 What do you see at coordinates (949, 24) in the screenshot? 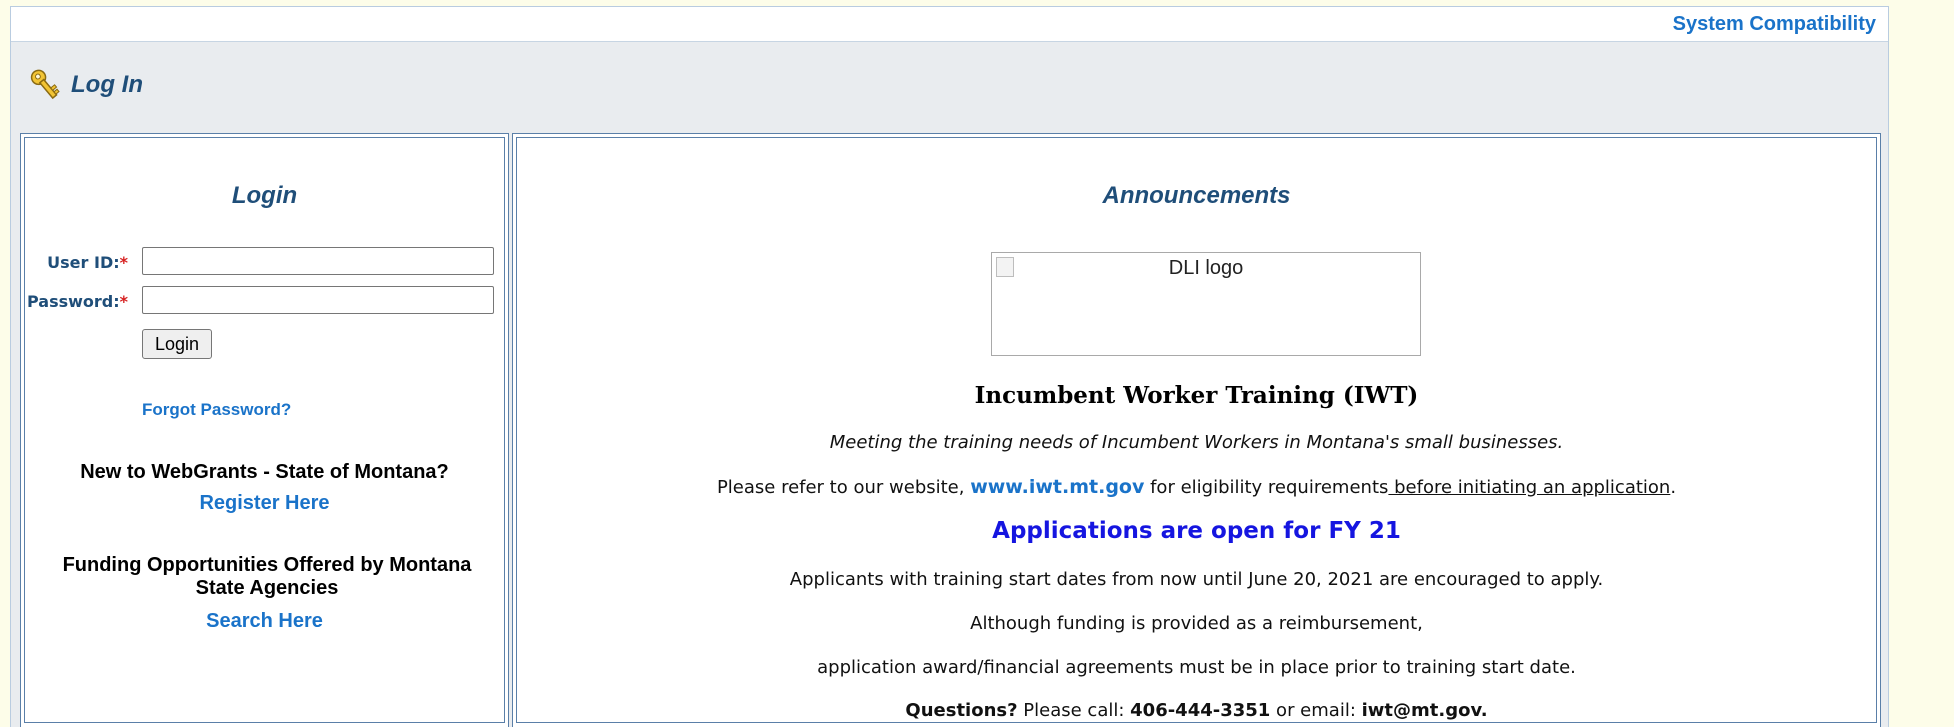
I see `top-bar: System Compatibility` at bounding box center [949, 24].